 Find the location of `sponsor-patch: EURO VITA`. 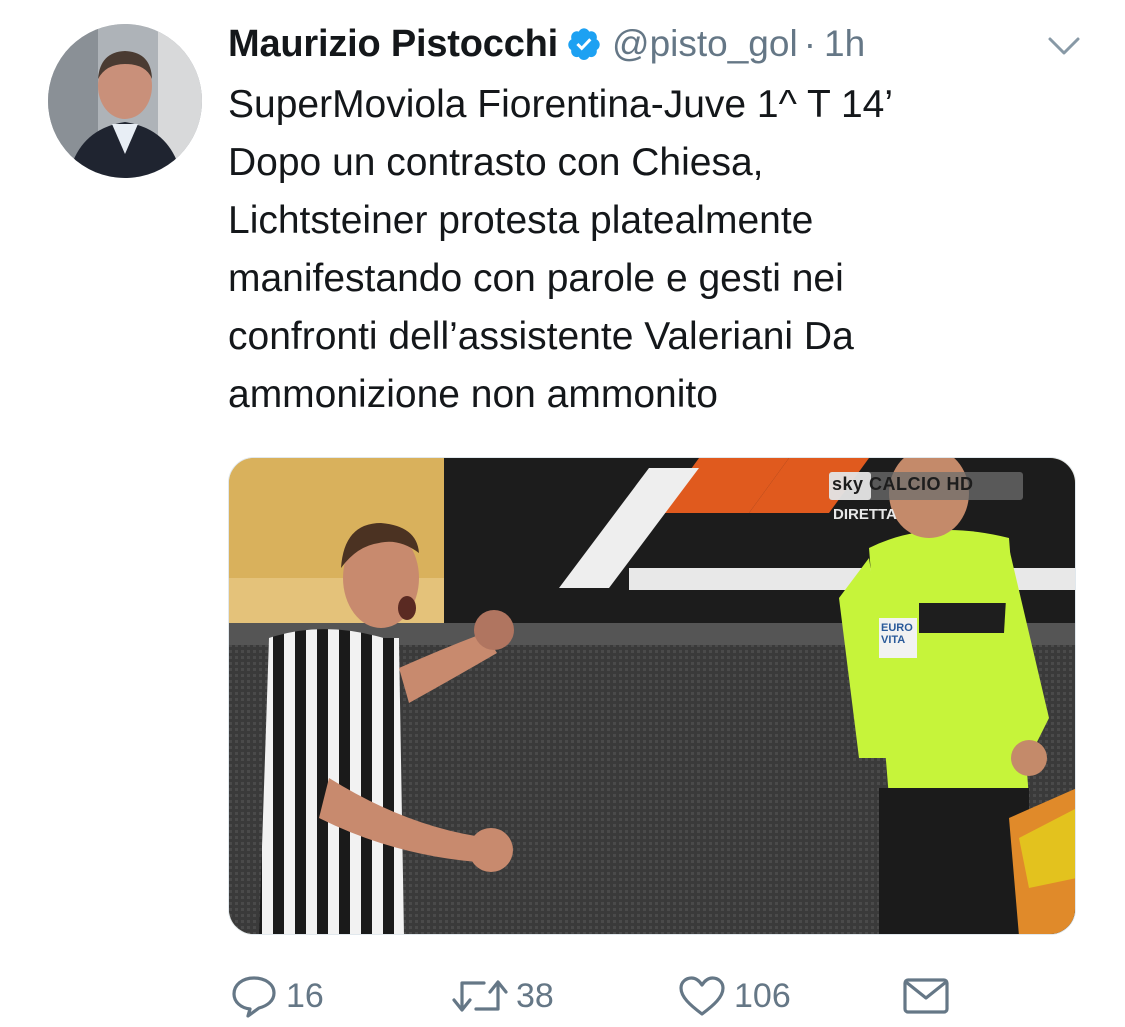

sponsor-patch: EURO VITA is located at coordinates (897, 634).